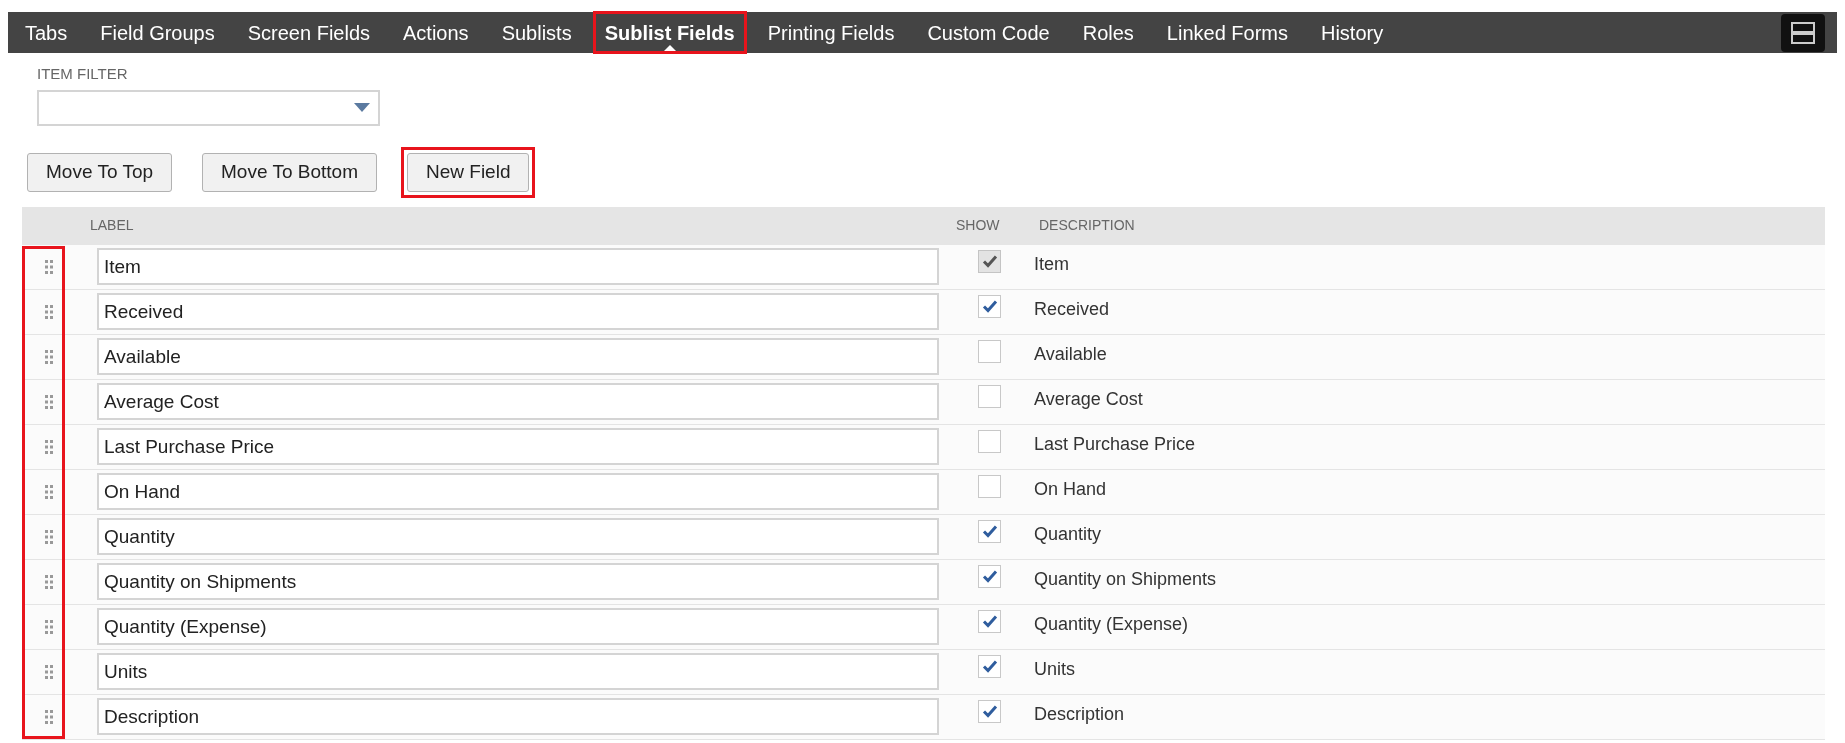  Describe the element at coordinates (1111, 623) in the screenshot. I see `description-text: Quantity (Expense)` at that location.